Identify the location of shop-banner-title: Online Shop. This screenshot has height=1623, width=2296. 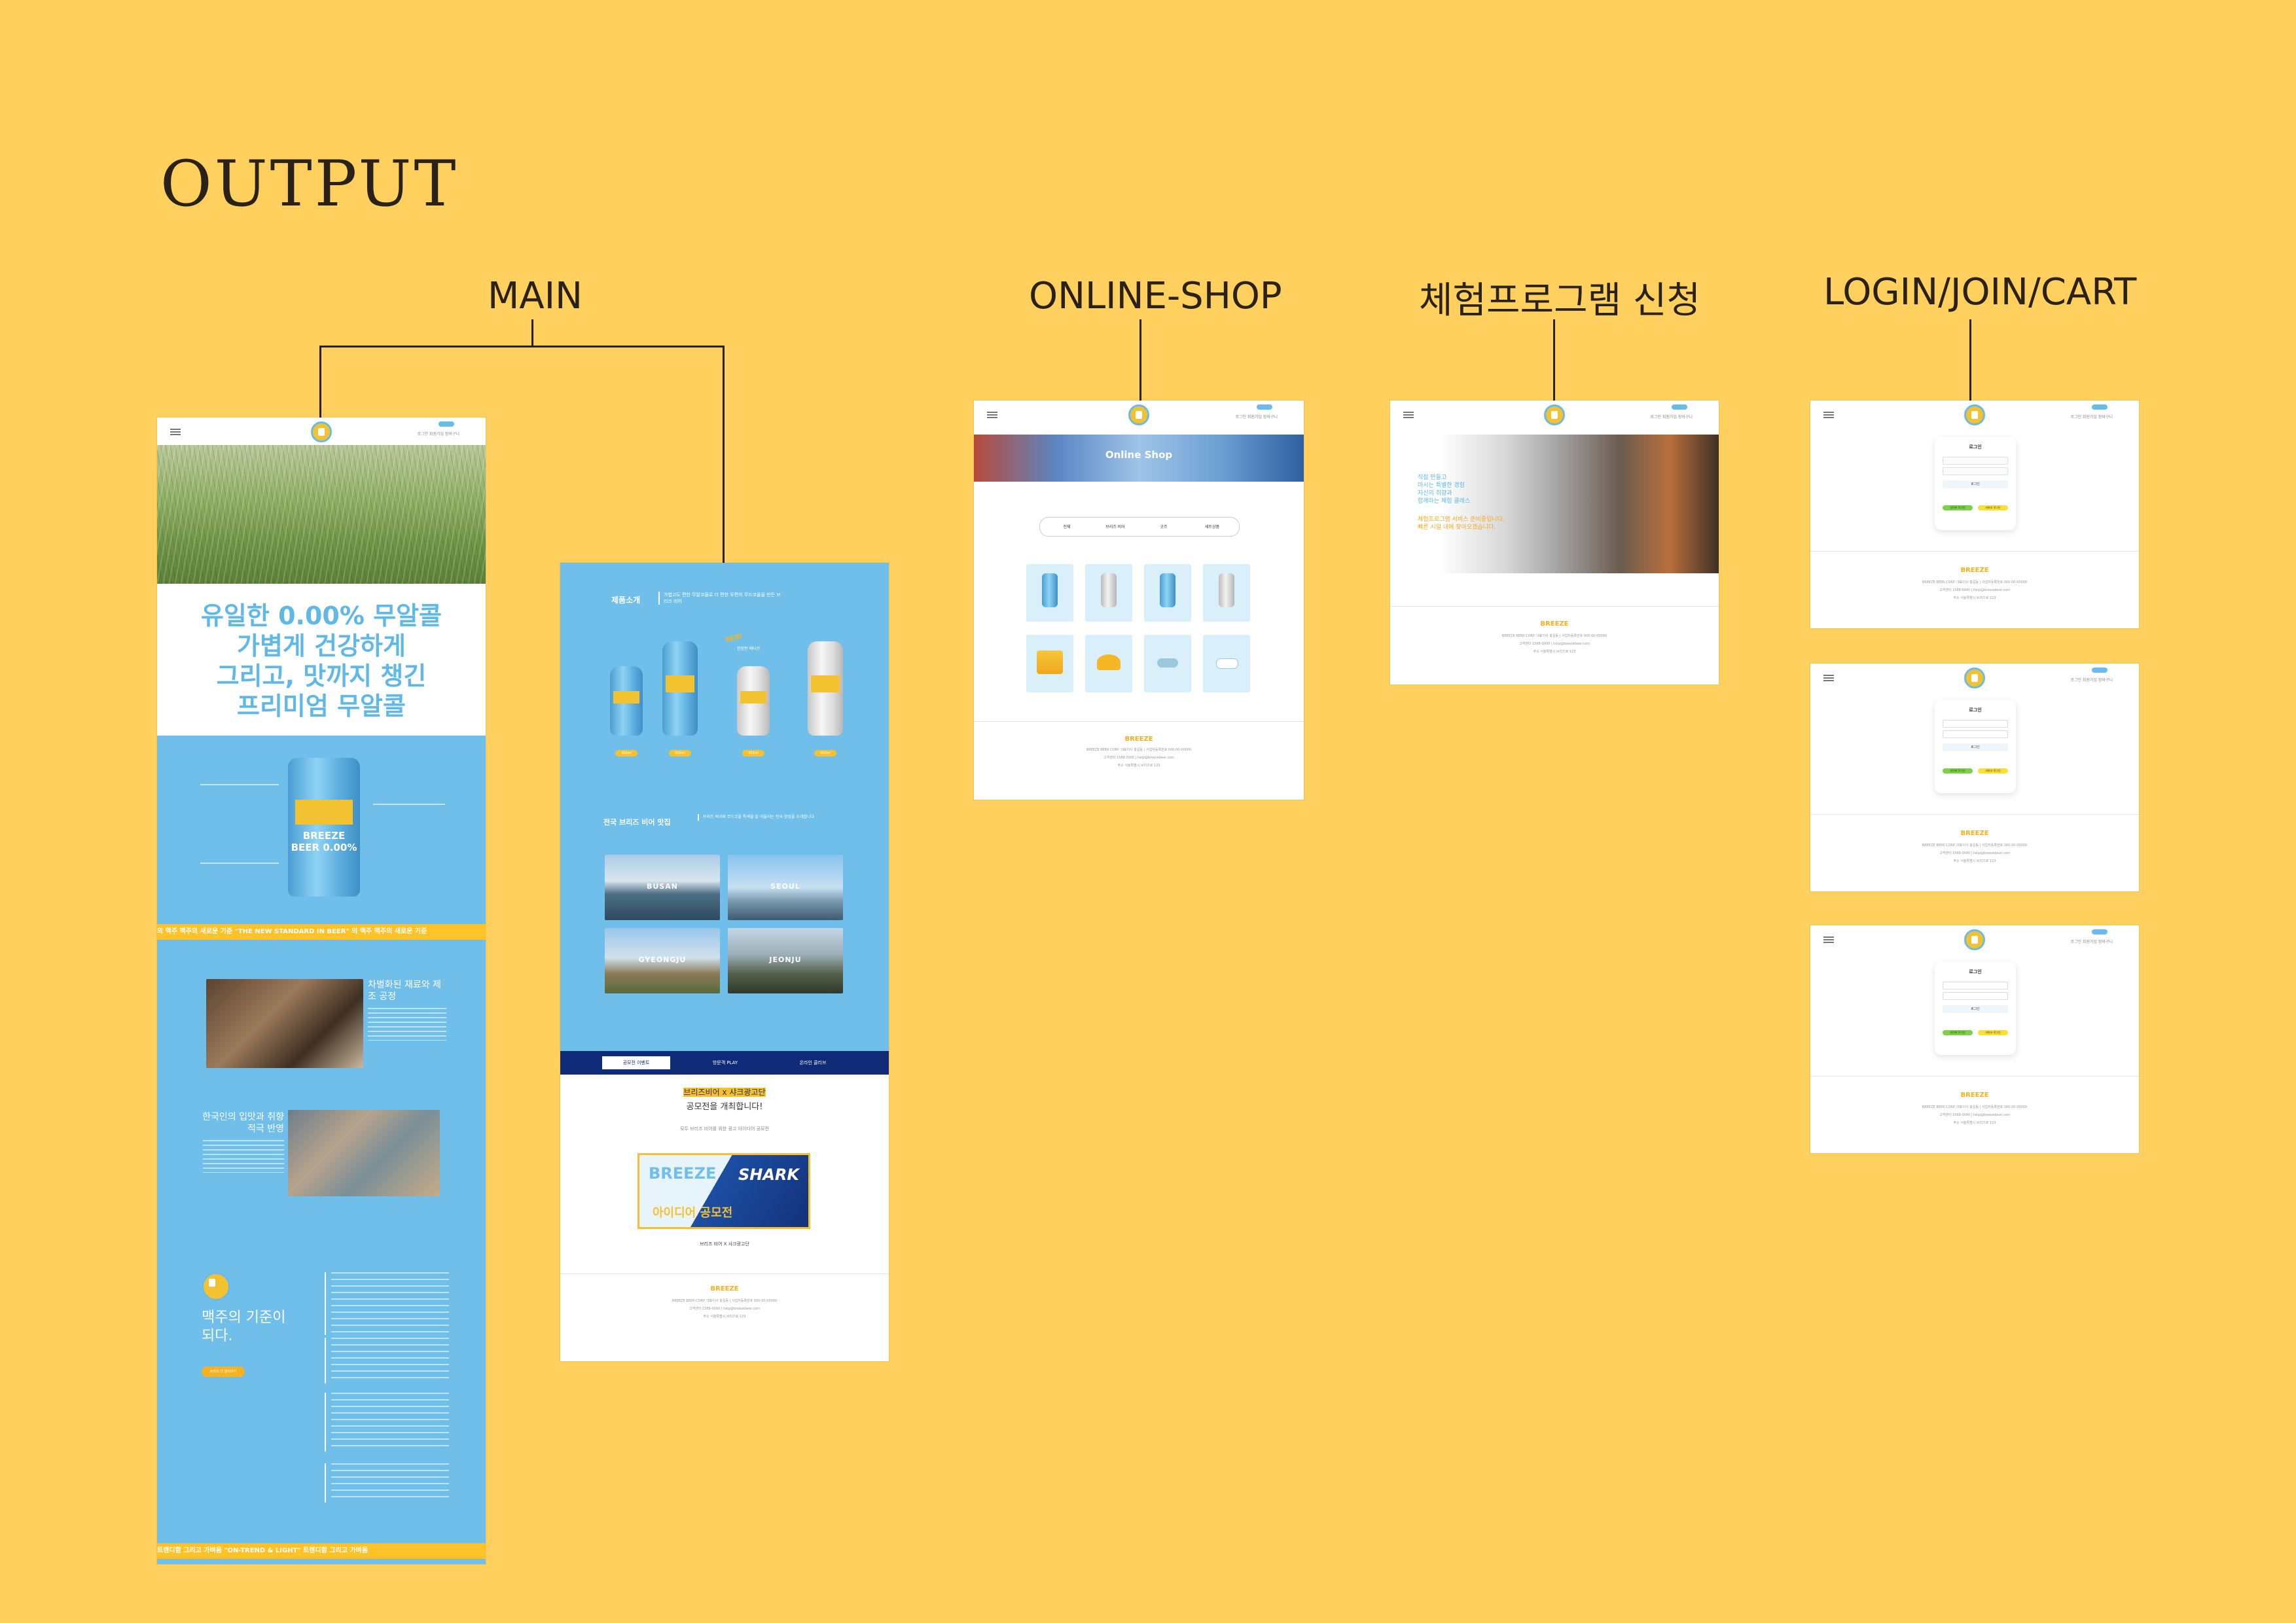
(1139, 455).